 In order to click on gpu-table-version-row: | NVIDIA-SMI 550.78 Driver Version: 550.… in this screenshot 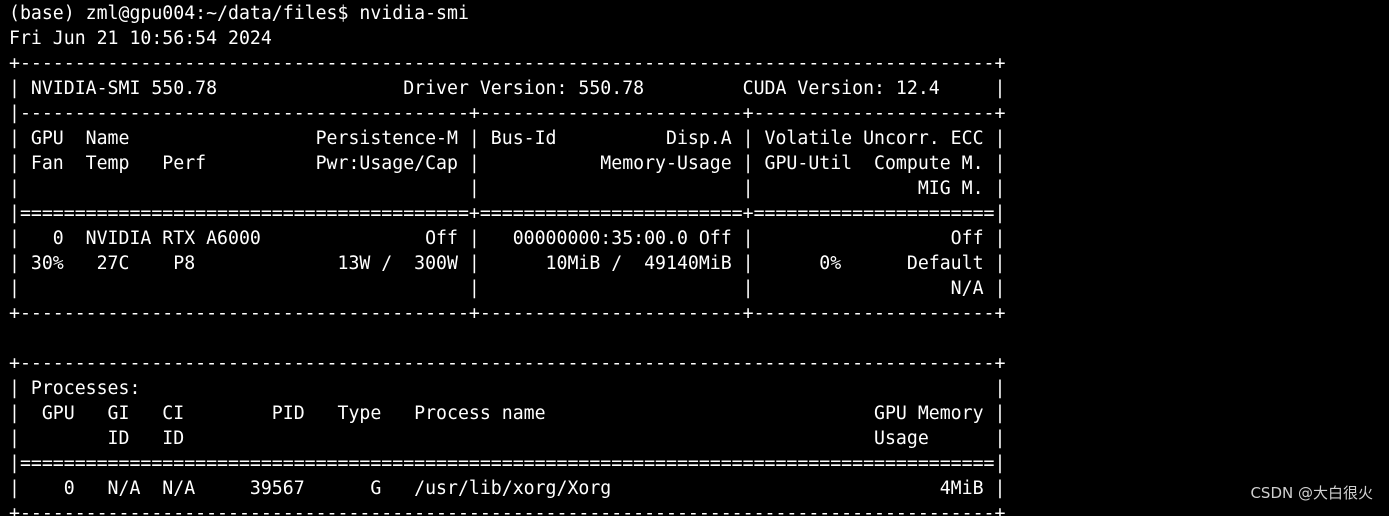, I will do `click(507, 88)`.